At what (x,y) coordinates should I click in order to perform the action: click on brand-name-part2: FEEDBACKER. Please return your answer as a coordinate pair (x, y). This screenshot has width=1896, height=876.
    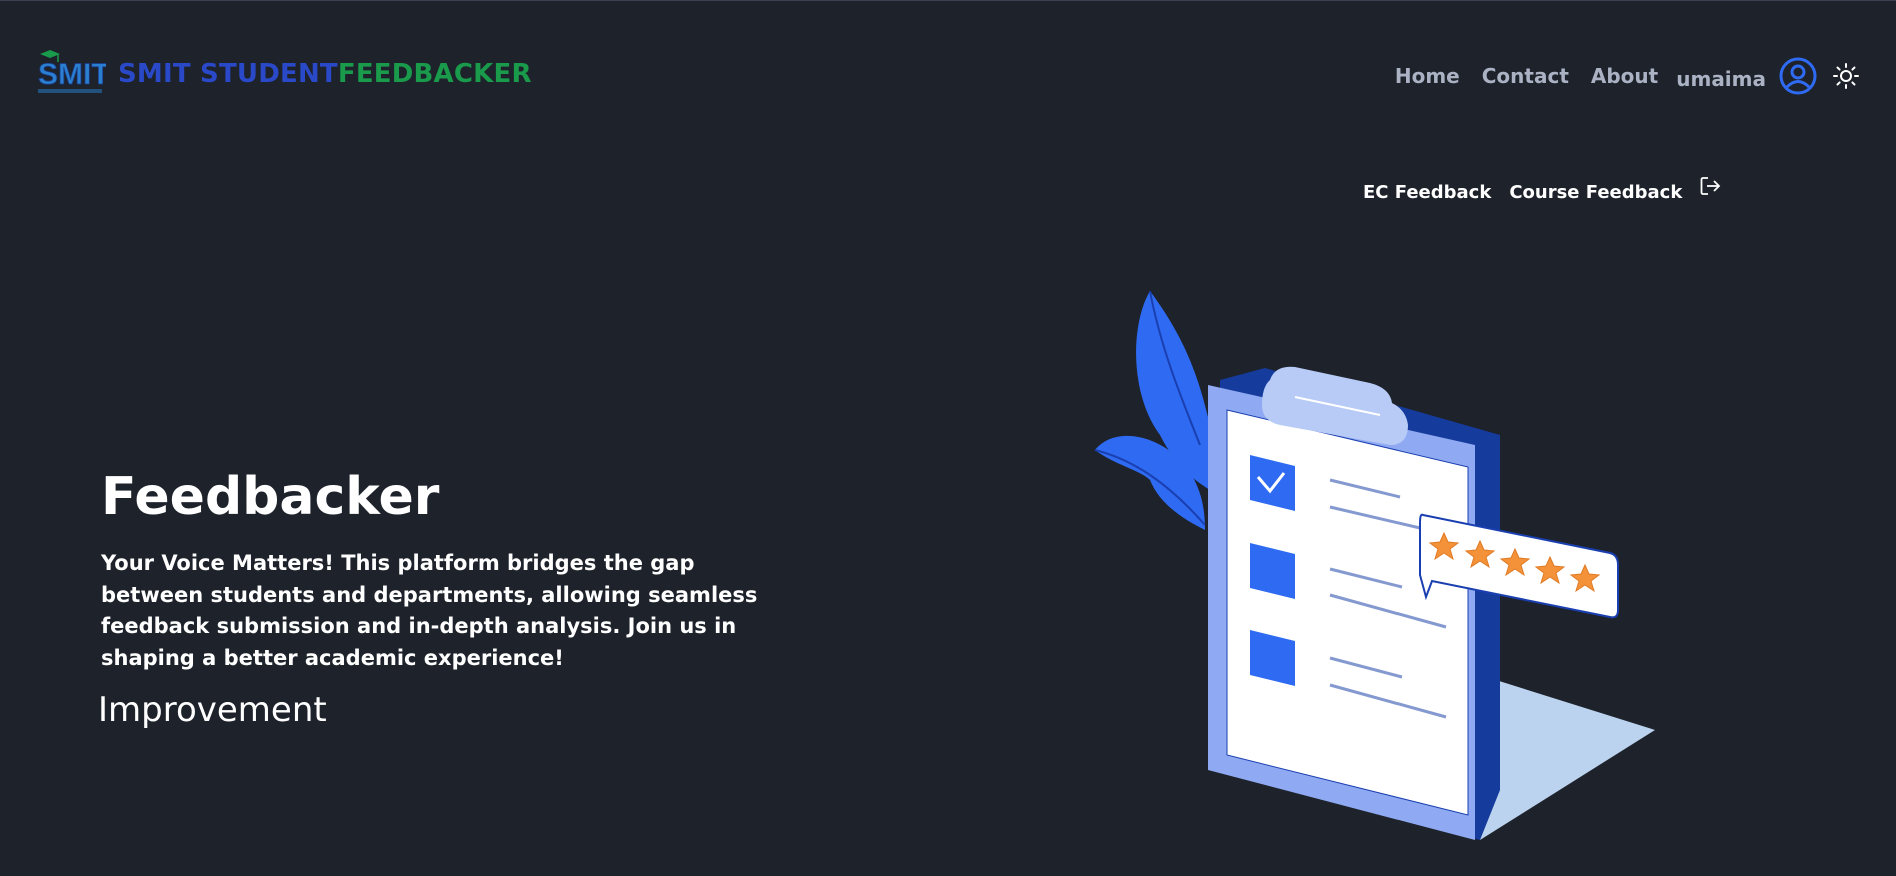
    Looking at the image, I should click on (434, 74).